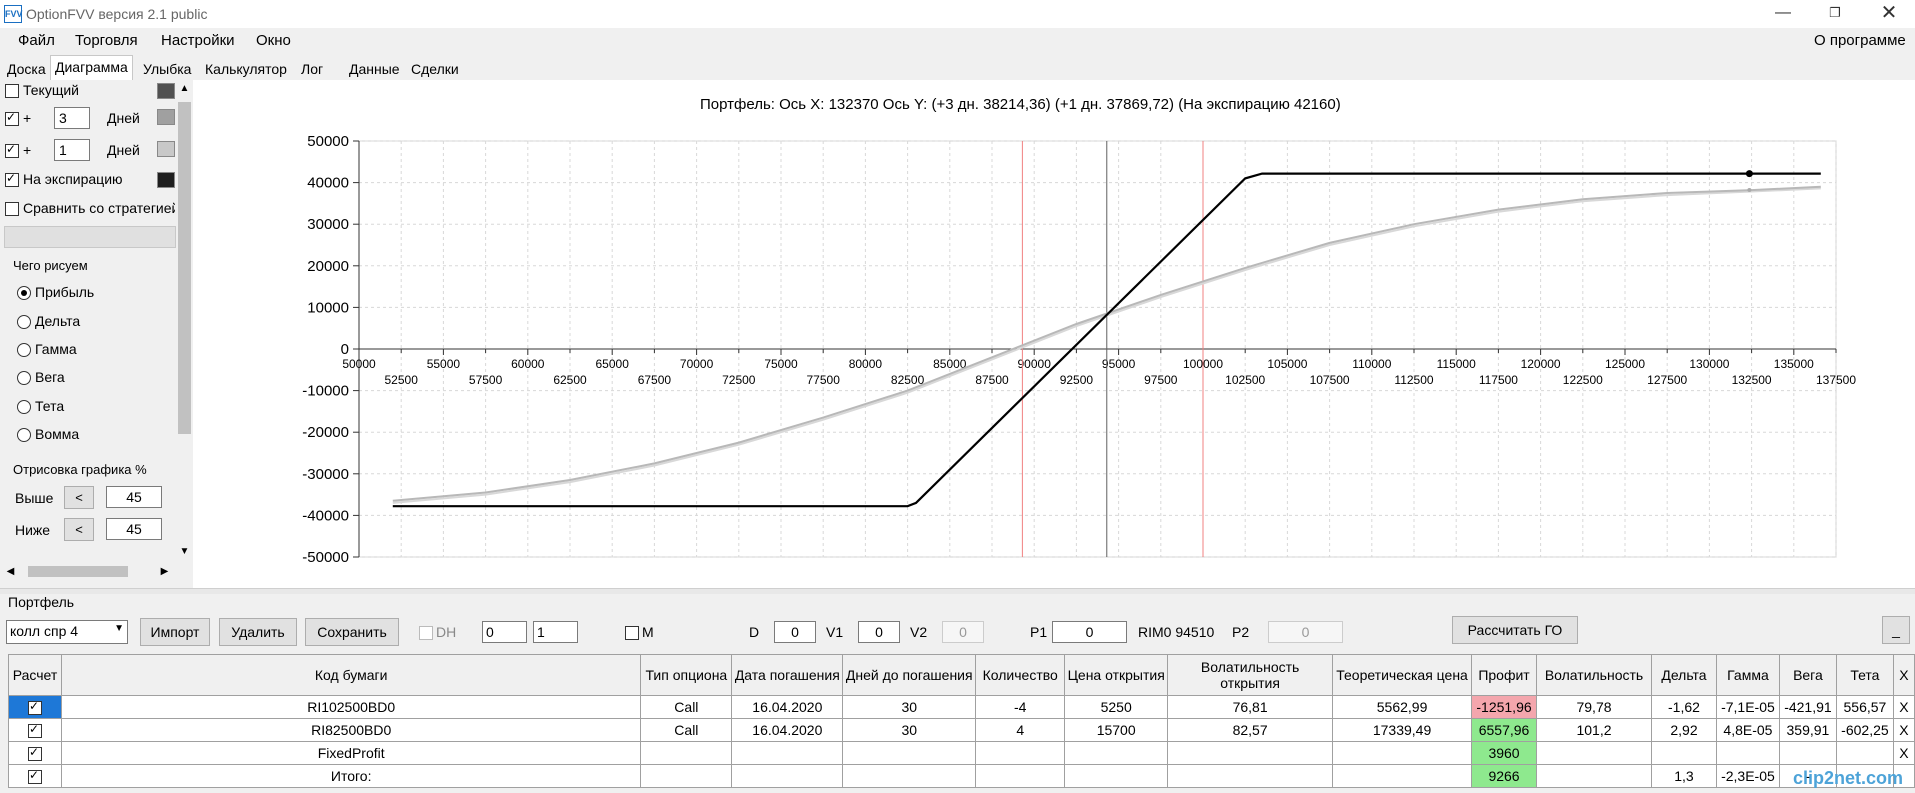 The width and height of the screenshot is (1915, 793). I want to click on theta-cell: -602,25, so click(1864, 730).